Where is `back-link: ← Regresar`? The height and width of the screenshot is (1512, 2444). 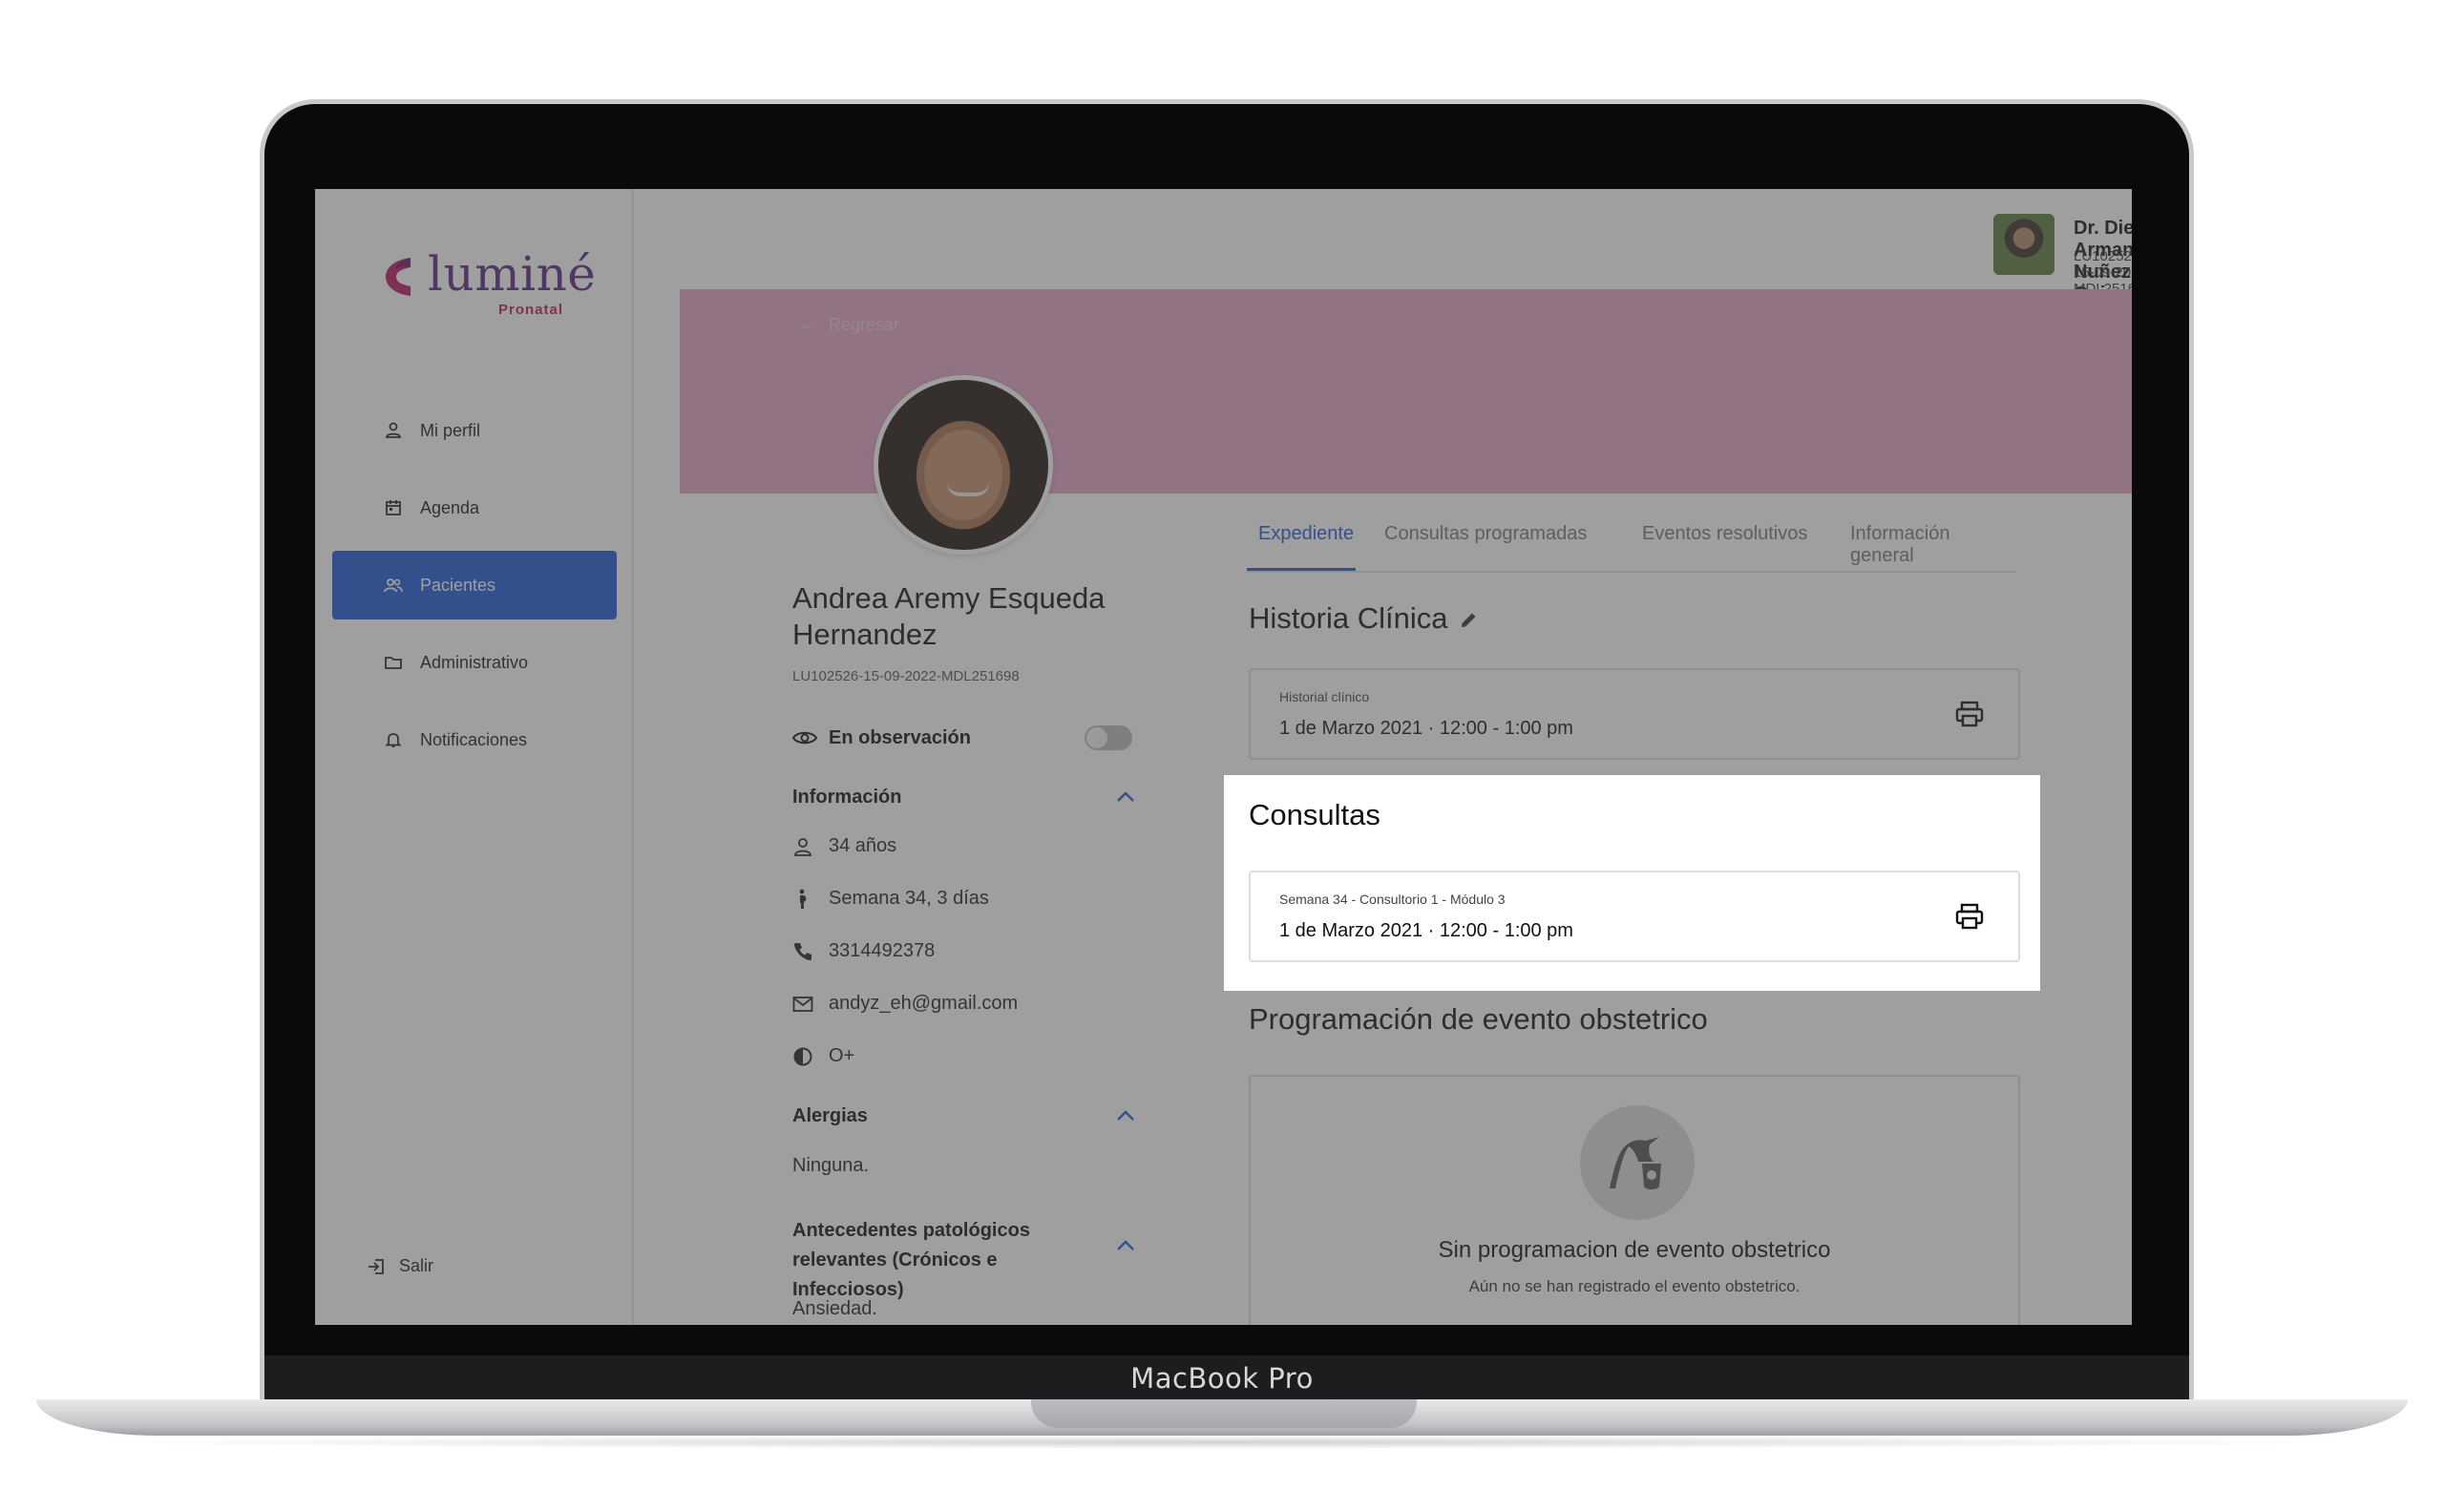
back-link: ← Regresar is located at coordinates (849, 325).